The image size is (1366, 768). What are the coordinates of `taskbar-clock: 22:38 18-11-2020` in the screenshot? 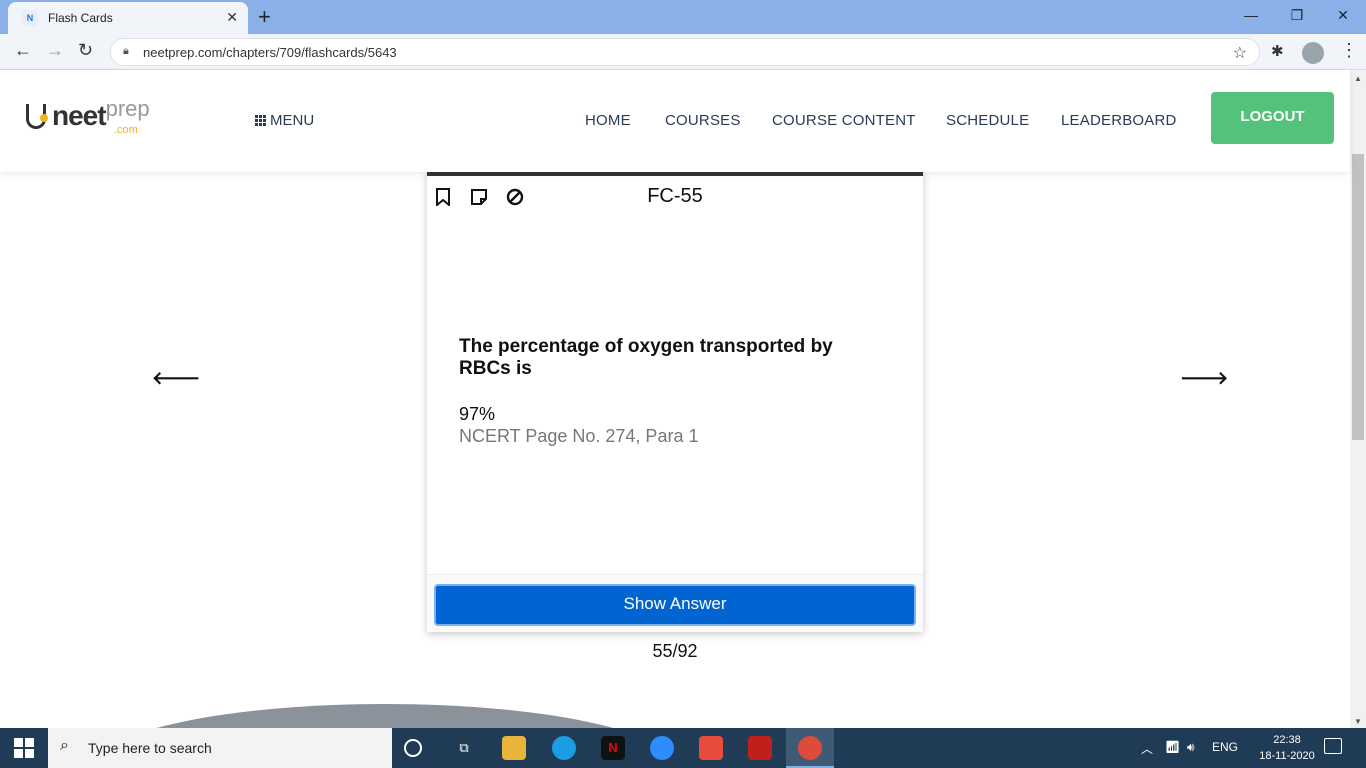 It's located at (1287, 748).